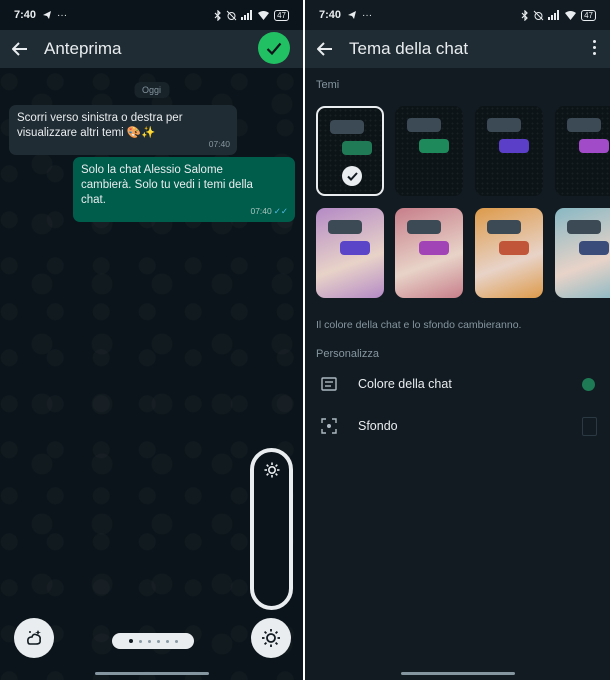 The height and width of the screenshot is (680, 610). Describe the element at coordinates (405, 384) in the screenshot. I see `chat-color-label: Colore della chat` at that location.